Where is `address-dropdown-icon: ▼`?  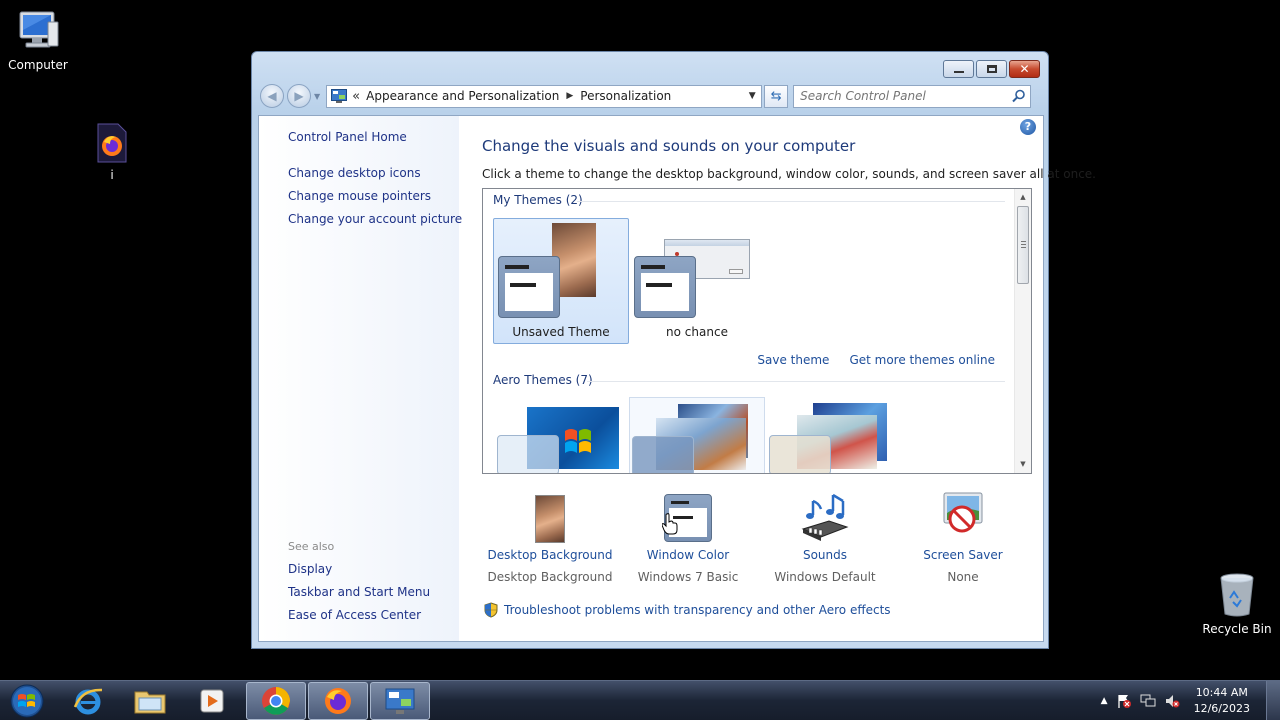 address-dropdown-icon: ▼ is located at coordinates (752, 96).